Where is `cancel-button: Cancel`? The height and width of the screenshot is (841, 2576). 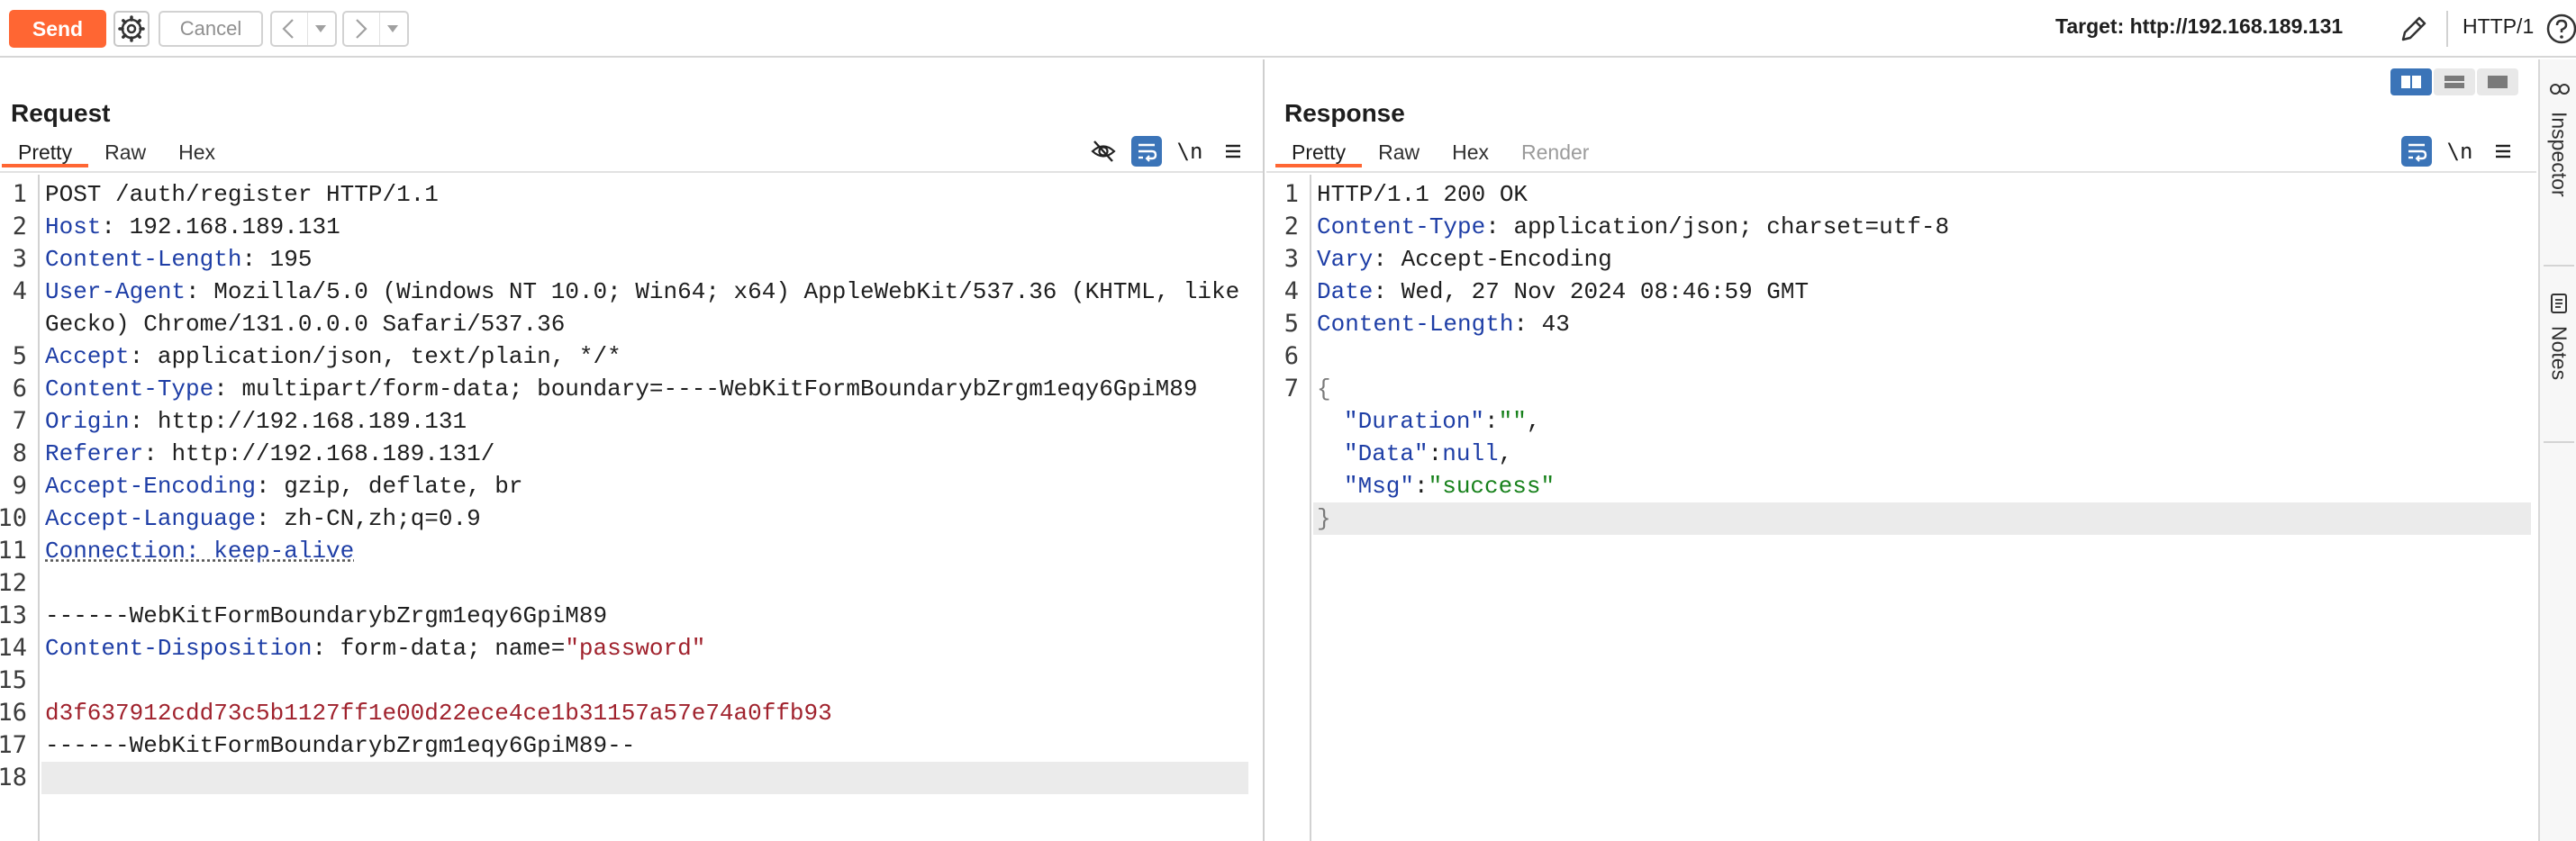 cancel-button: Cancel is located at coordinates (211, 29).